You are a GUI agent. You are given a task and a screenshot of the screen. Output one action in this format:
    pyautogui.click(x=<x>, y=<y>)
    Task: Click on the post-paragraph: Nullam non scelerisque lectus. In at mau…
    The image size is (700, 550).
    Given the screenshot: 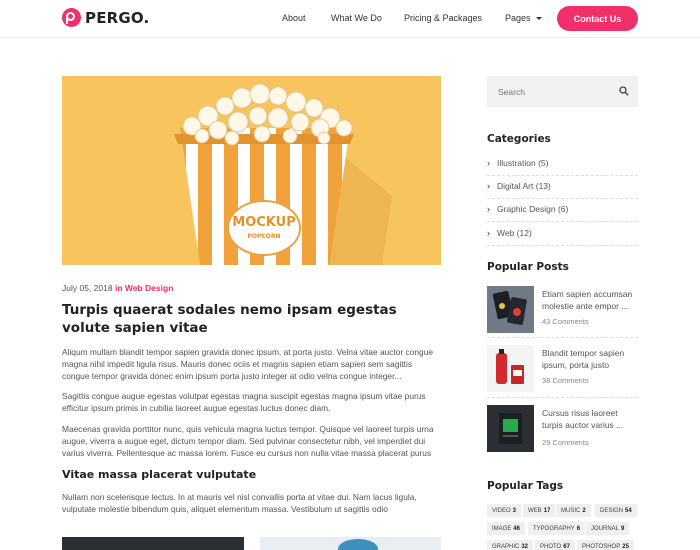 What is the action you would take?
    pyautogui.click(x=239, y=503)
    